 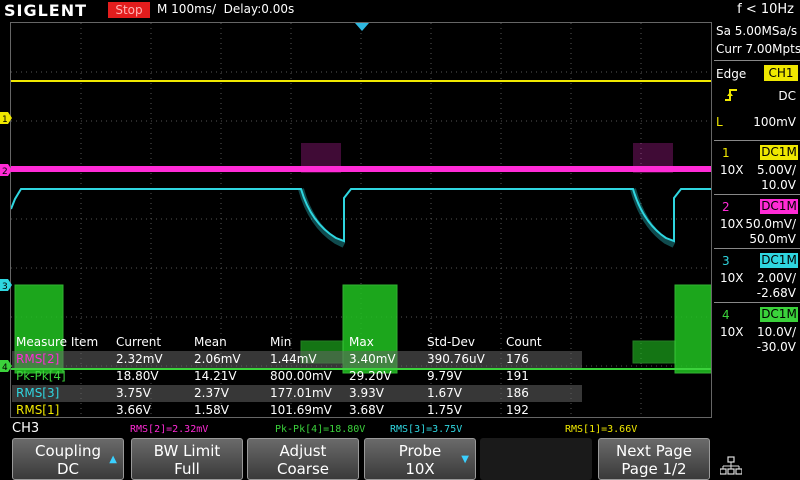 I want to click on arrow-down-icon: ▼, so click(x=465, y=459).